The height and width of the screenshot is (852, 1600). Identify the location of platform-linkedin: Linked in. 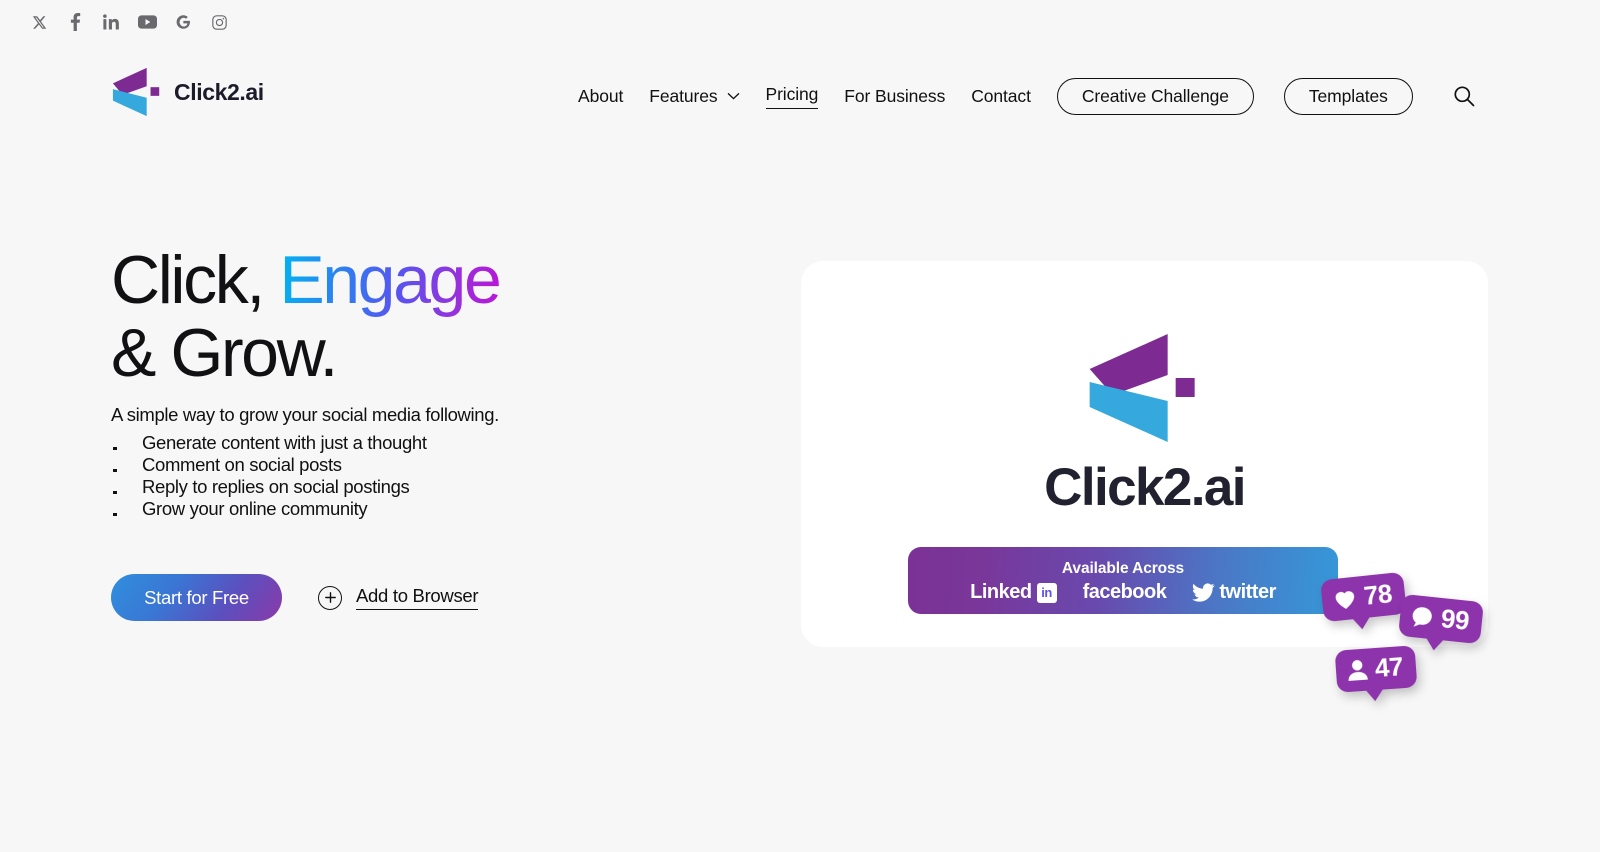
(1013, 592).